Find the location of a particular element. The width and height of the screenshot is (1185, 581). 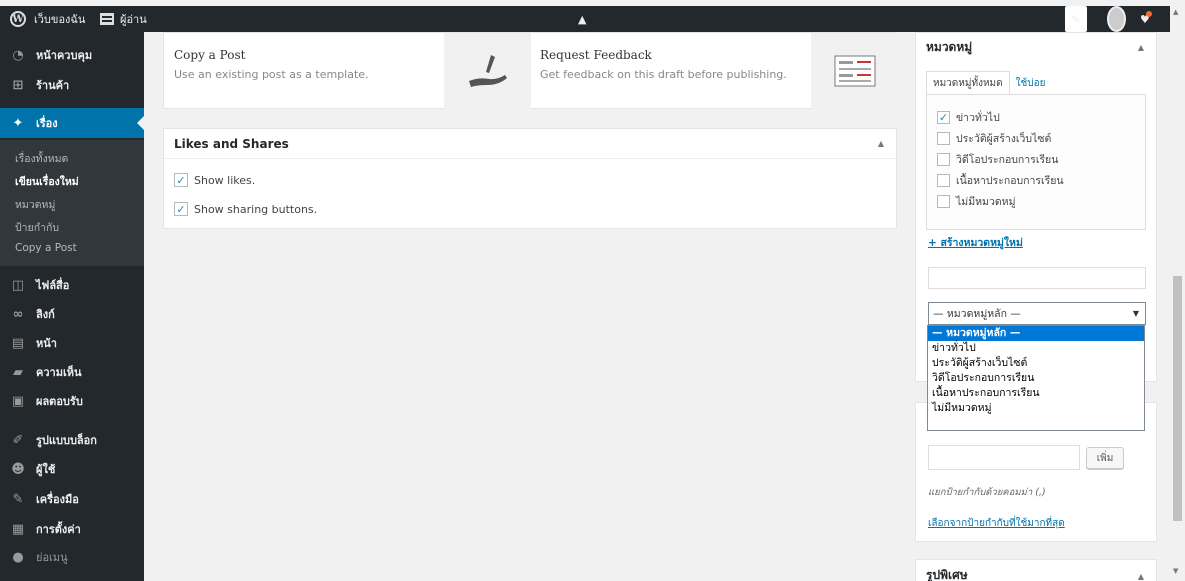

submenu-copy-post: Copy a Post is located at coordinates (46, 248).